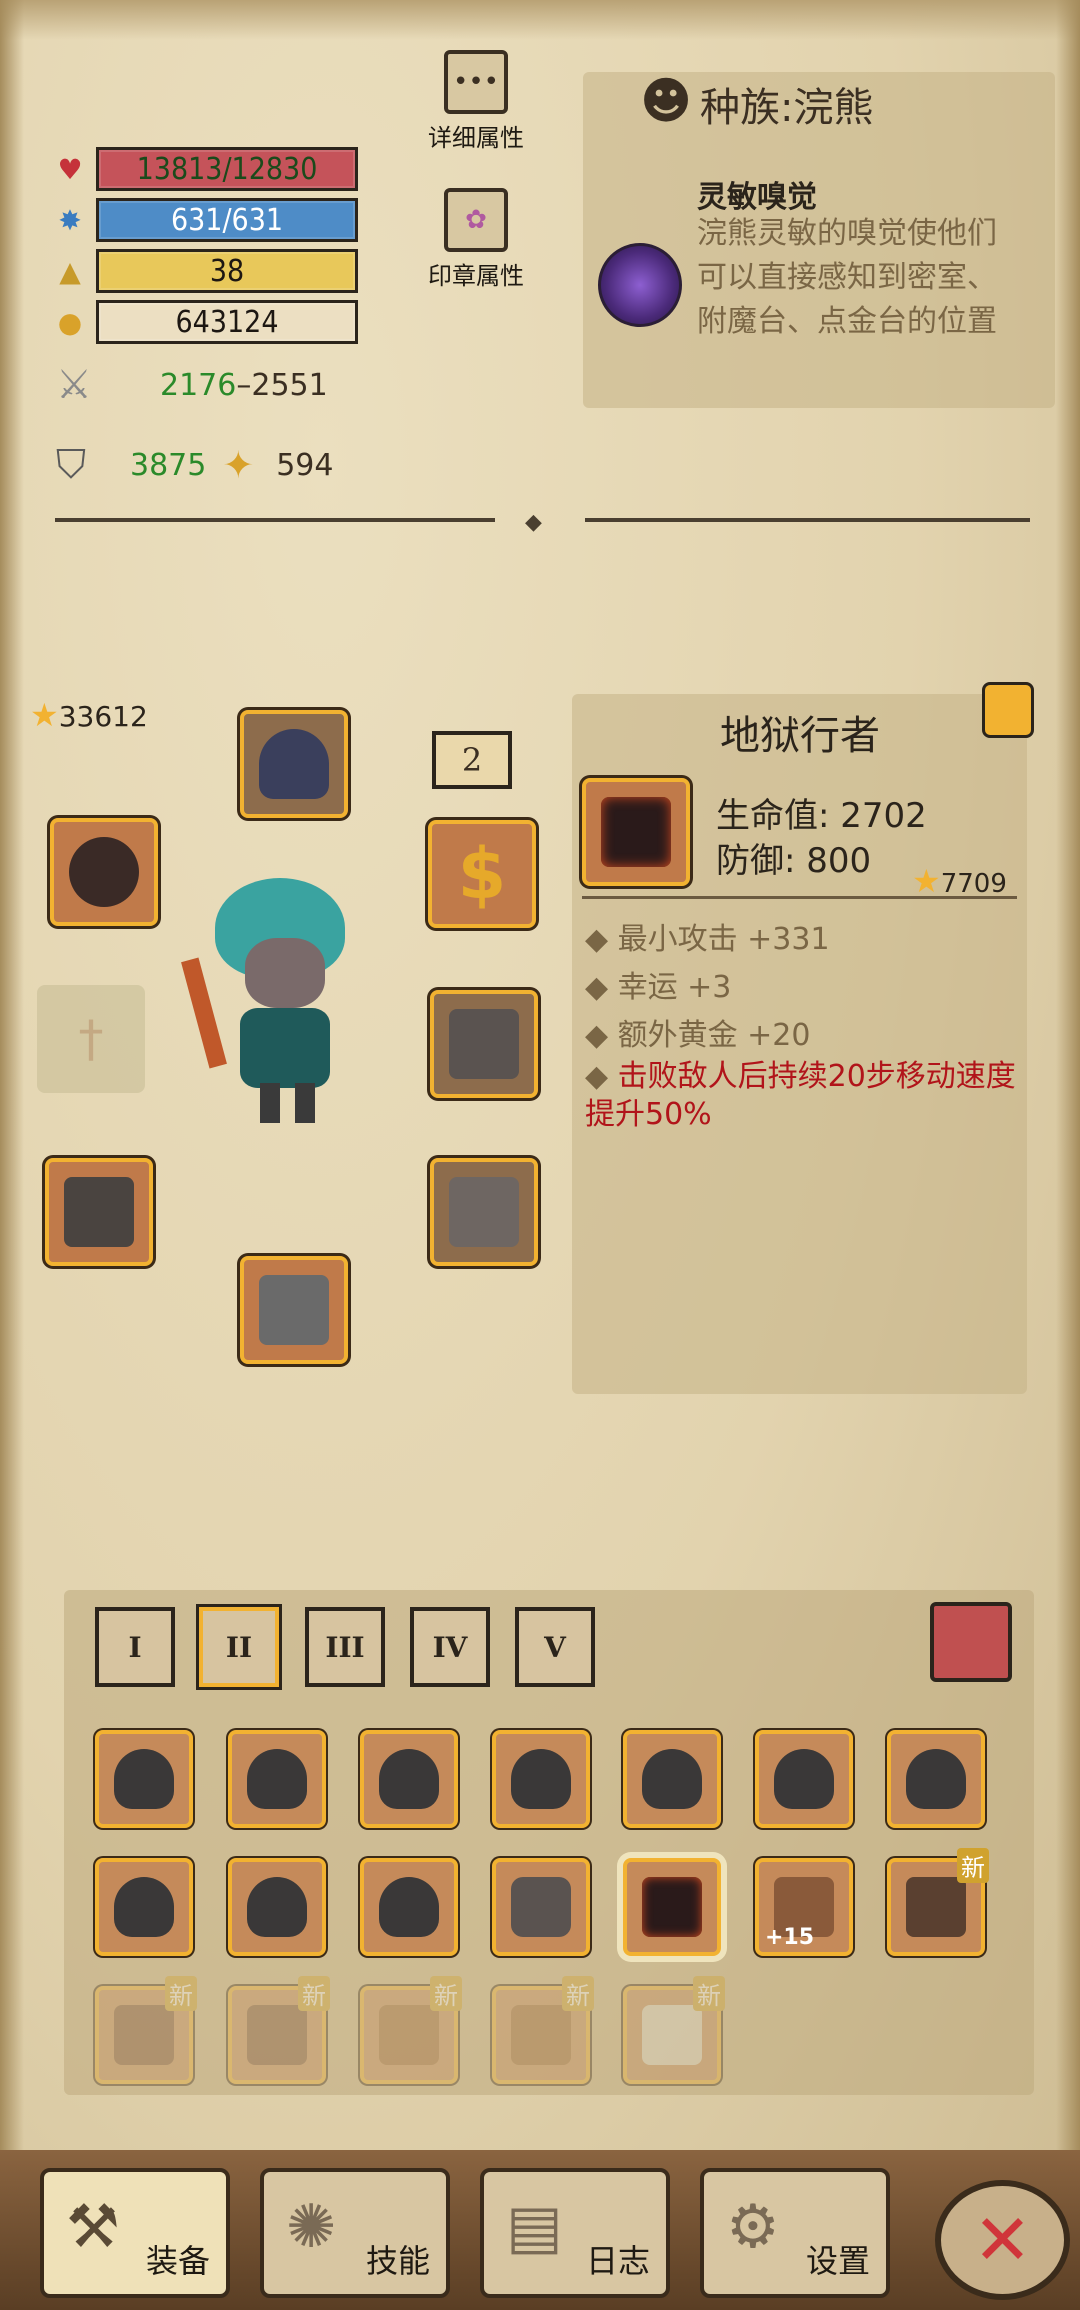 This screenshot has width=1080, height=2310. I want to click on attr-text: 额外黄金 +20, so click(714, 1035).